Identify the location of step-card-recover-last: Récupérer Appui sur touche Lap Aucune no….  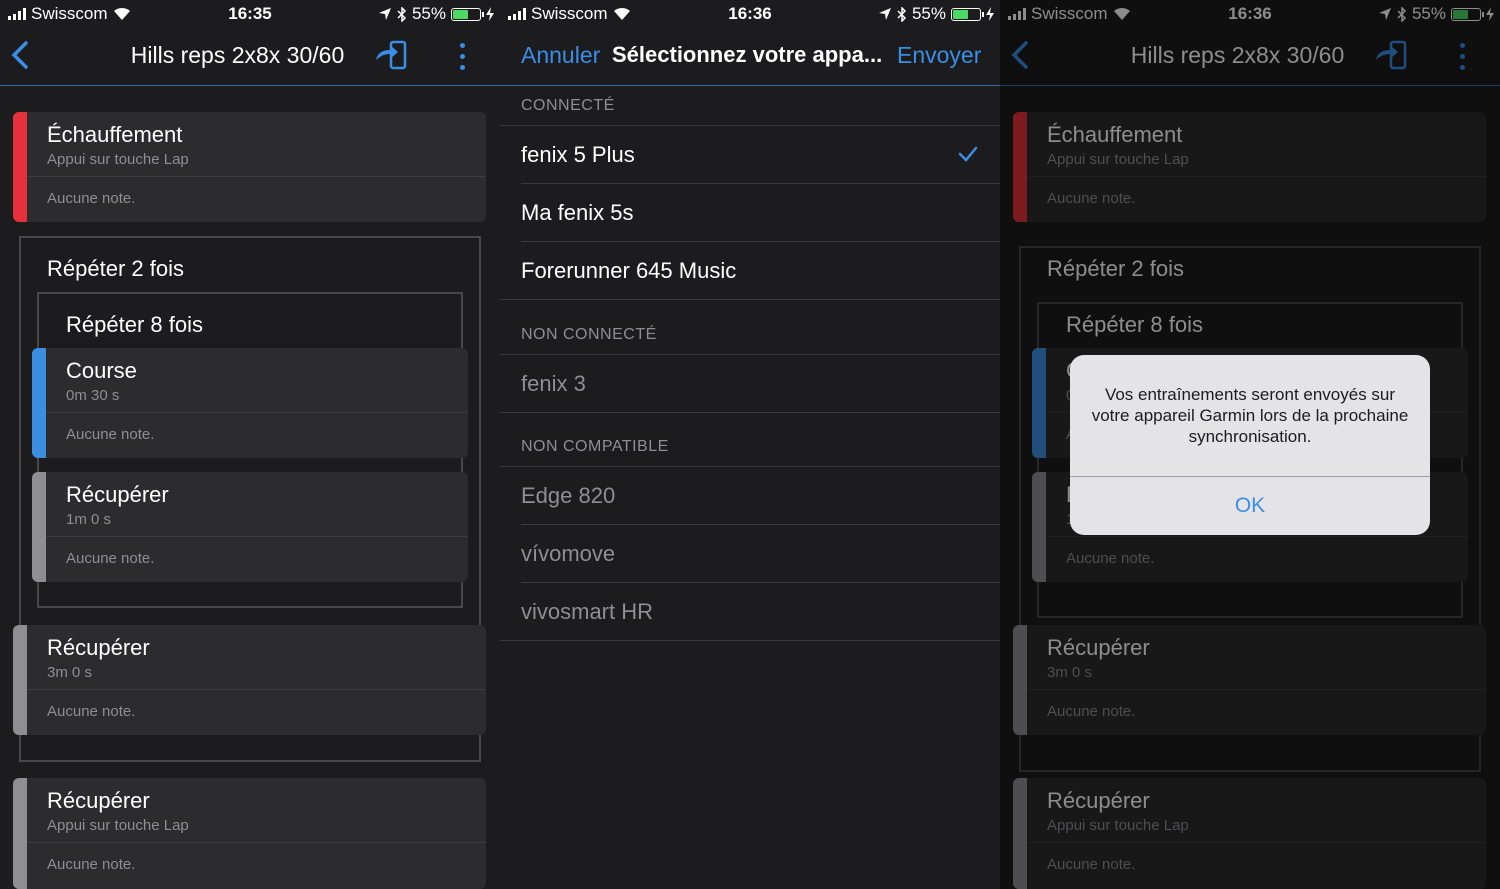
(249, 833).